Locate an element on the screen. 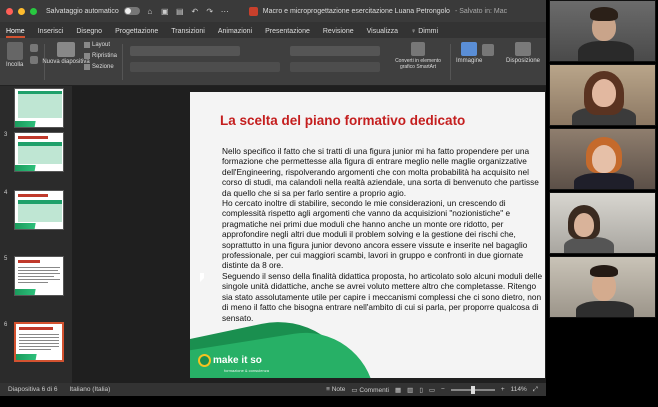 The width and height of the screenshot is (658, 407). autosave-toggle is located at coordinates (131, 11).